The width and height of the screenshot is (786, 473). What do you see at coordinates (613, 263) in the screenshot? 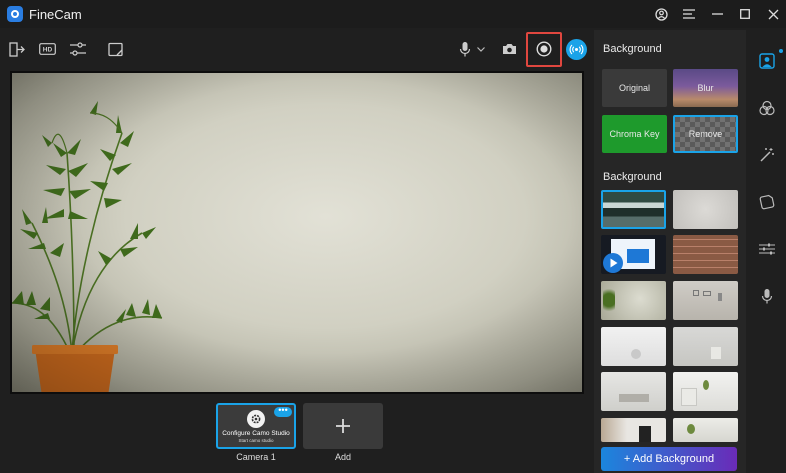
I see `play-icon` at bounding box center [613, 263].